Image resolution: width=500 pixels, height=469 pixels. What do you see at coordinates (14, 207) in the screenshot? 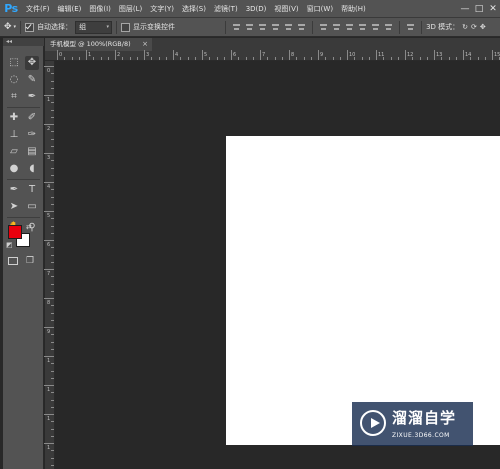
I see `path-select-icon: ➤` at bounding box center [14, 207].